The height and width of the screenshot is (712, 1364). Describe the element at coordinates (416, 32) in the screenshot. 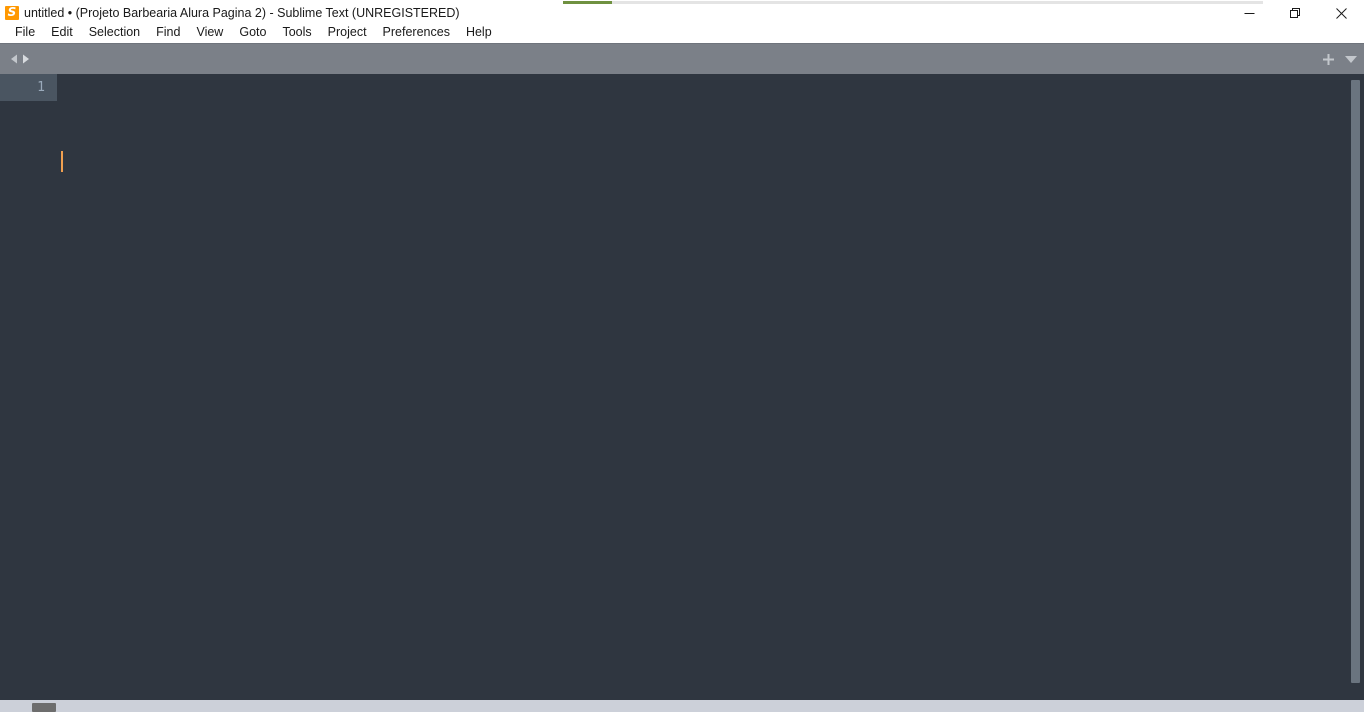

I see `menu-item-preferences: Preferences` at that location.